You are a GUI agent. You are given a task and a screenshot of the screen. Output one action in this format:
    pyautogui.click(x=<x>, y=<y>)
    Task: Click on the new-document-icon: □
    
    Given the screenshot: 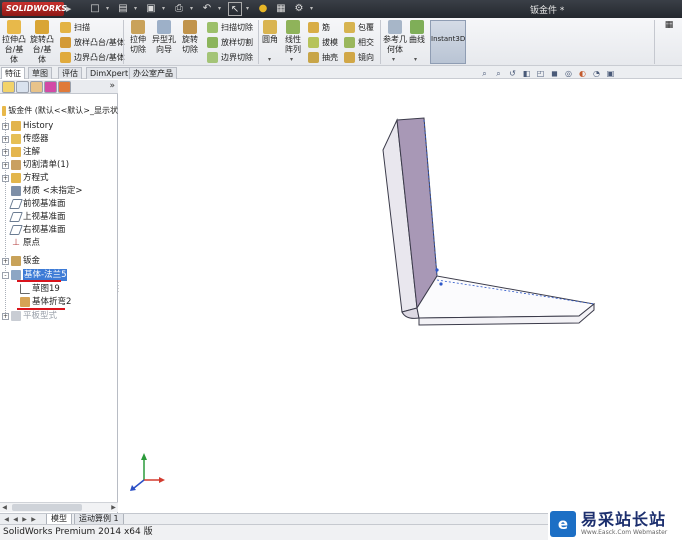 What is the action you would take?
    pyautogui.click(x=95, y=9)
    